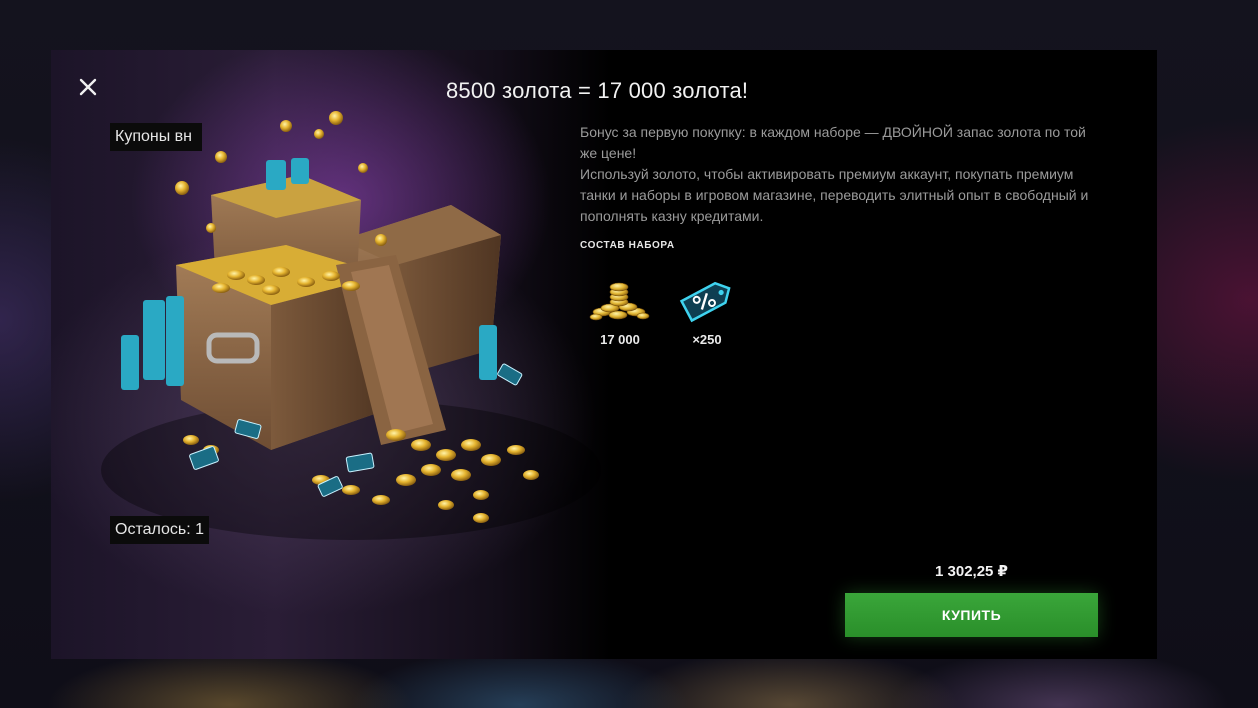 This screenshot has height=708, width=1258. I want to click on discount-coupon-icon, so click(705, 302).